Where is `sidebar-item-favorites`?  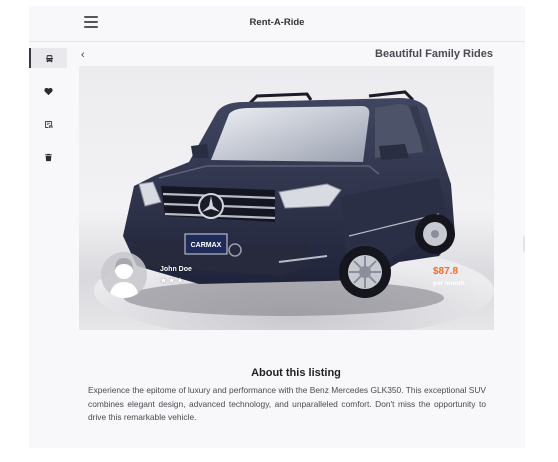
sidebar-item-favorites is located at coordinates (48, 91).